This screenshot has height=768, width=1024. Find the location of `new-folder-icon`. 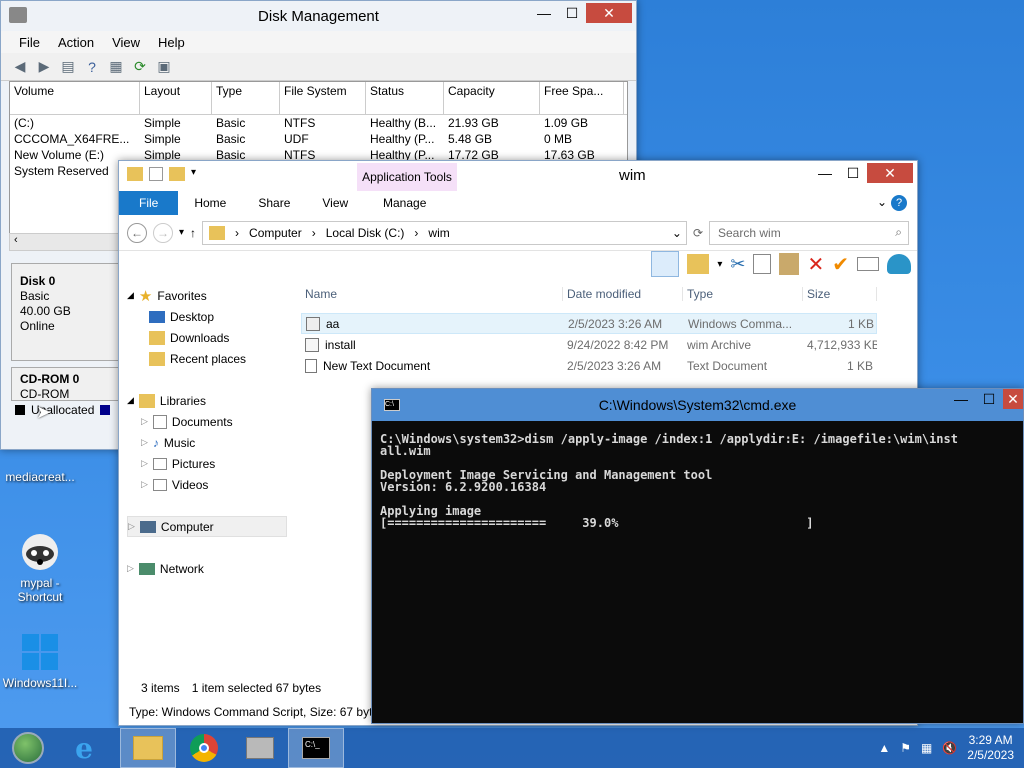

new-folder-icon is located at coordinates (177, 174).